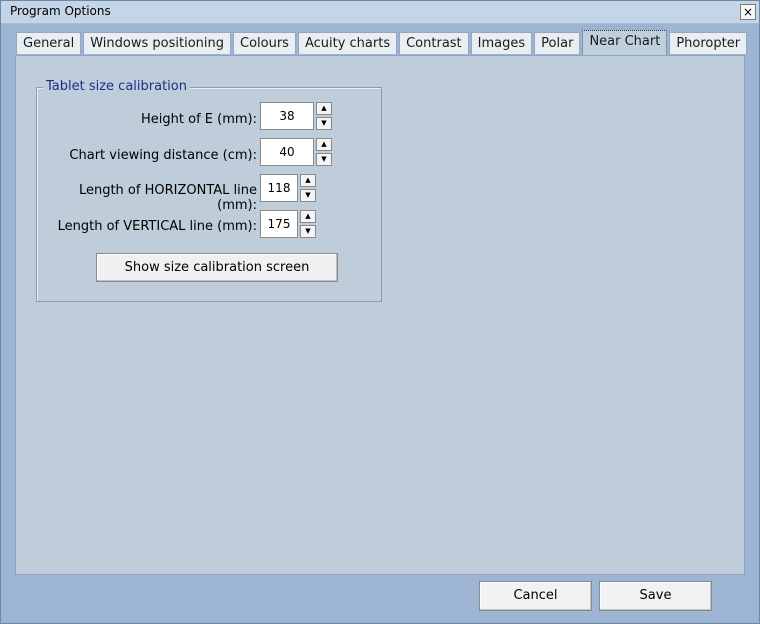 The image size is (760, 624). I want to click on chart-viewing-distance-spinner: ▲ ▼, so click(324, 152).